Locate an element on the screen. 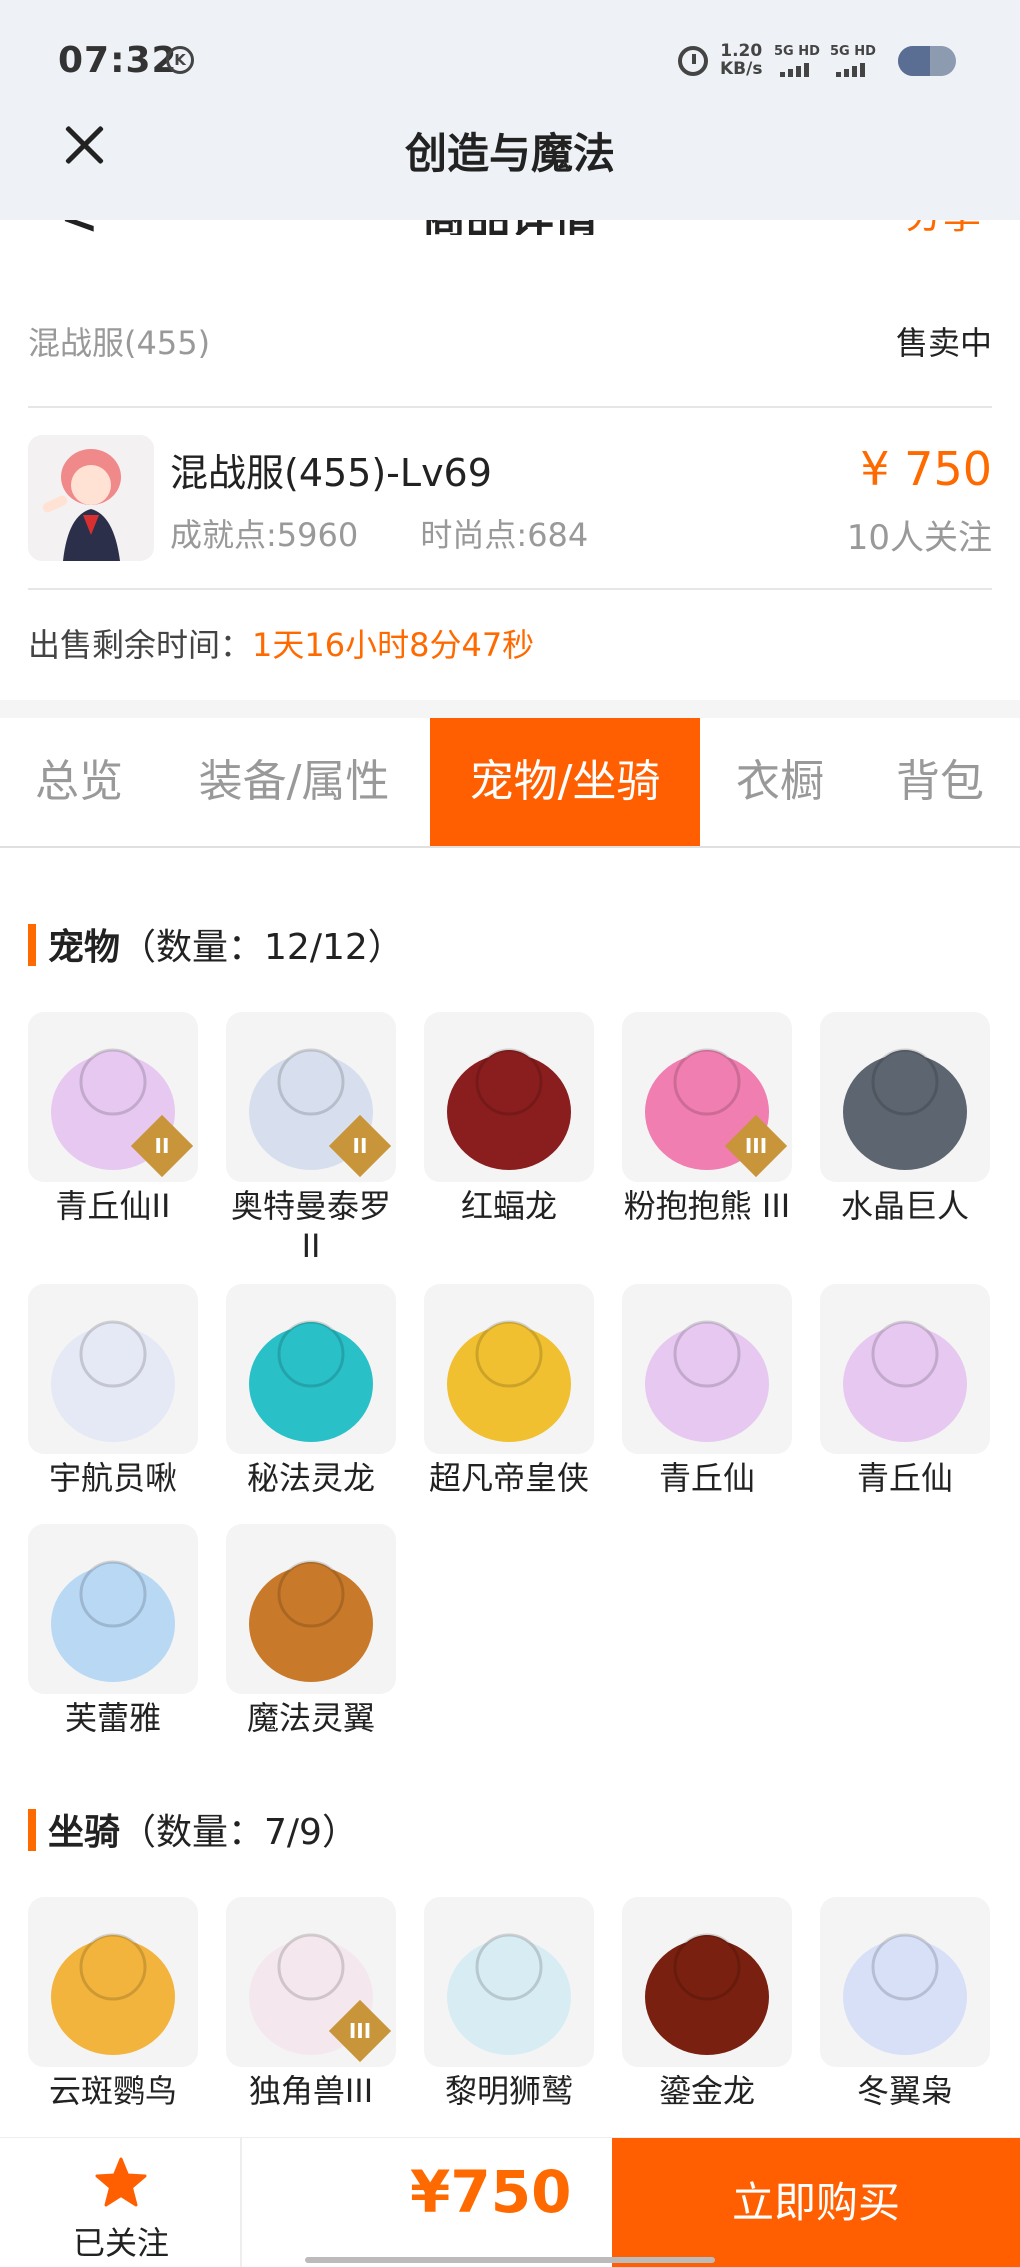 This screenshot has height=2267, width=1020. sale-timer-value: 1天16小时8分47秒 is located at coordinates (393, 645).